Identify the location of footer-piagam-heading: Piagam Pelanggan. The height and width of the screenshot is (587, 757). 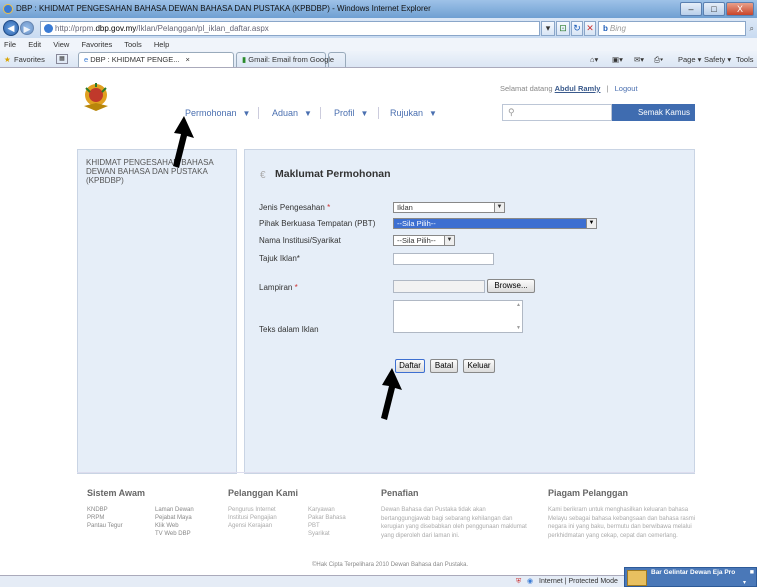
(588, 493).